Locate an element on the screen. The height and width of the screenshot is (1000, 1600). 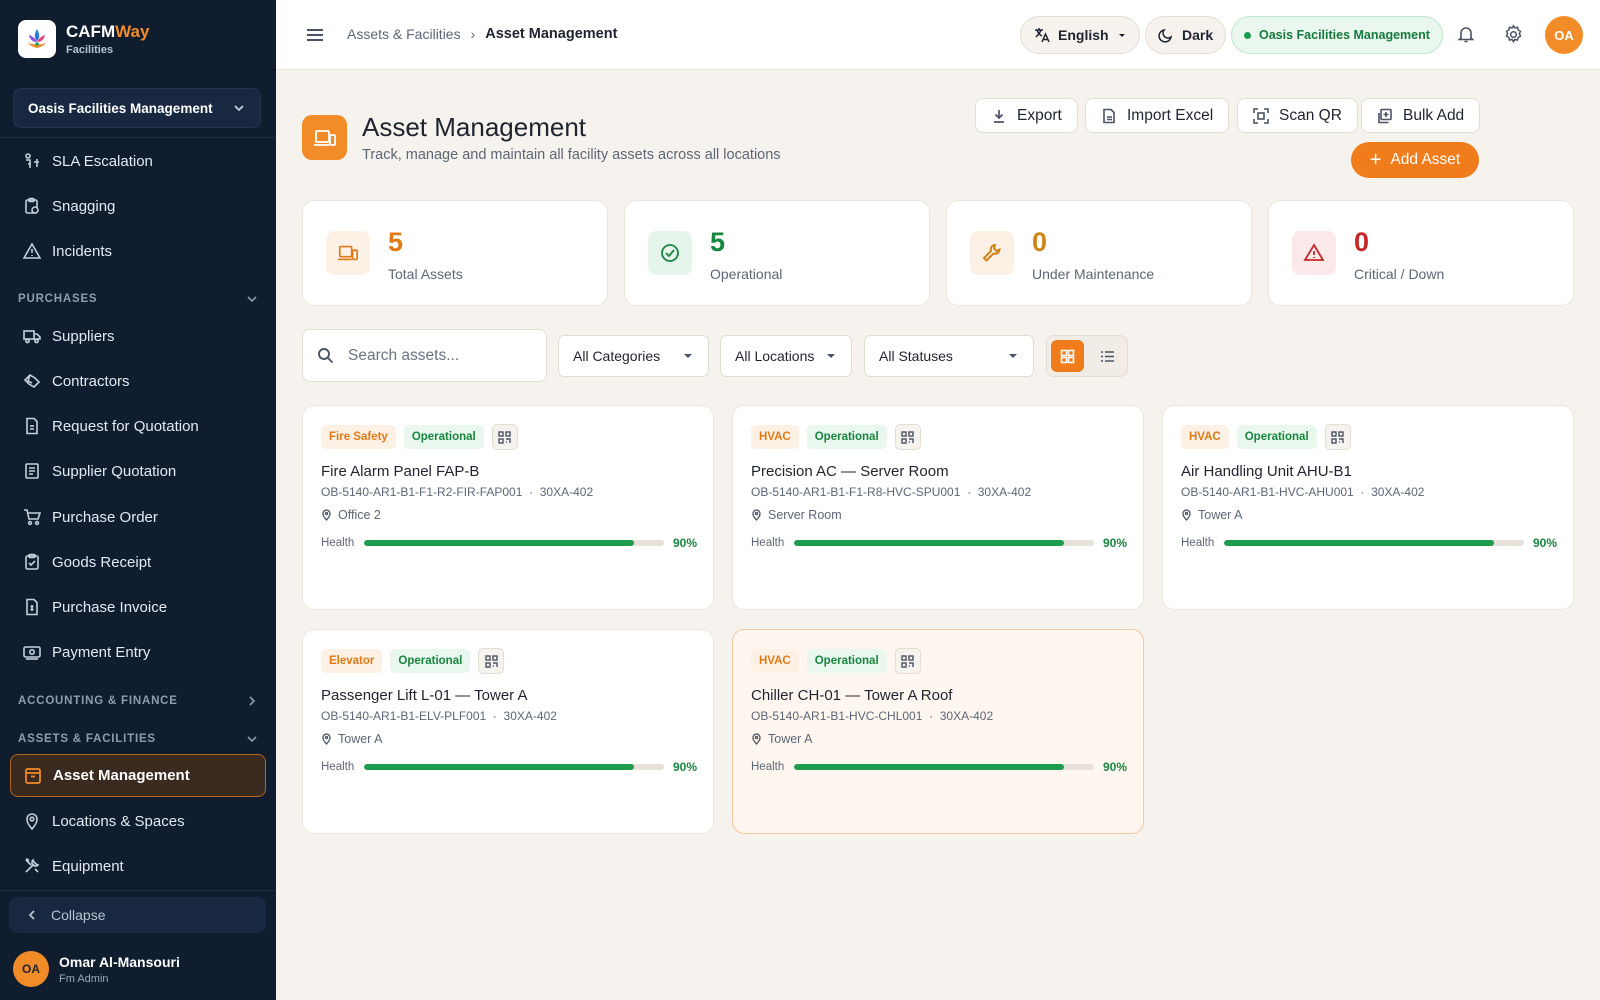
sidebar-item-purchase-order: Purchase Order is located at coordinates (138, 517).